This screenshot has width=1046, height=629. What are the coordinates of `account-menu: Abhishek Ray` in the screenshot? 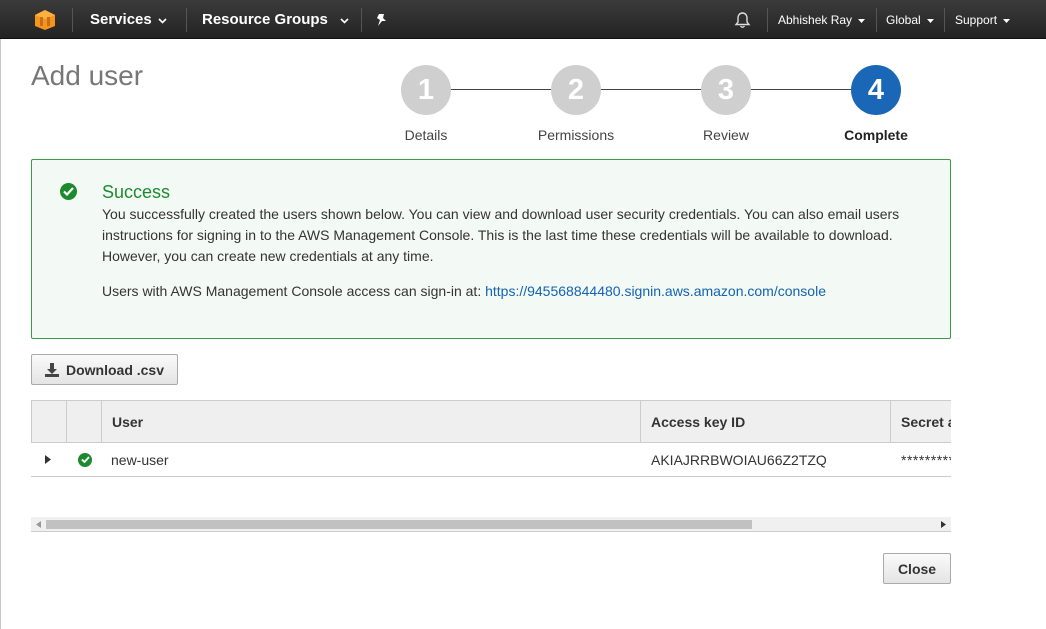 It's located at (822, 19).